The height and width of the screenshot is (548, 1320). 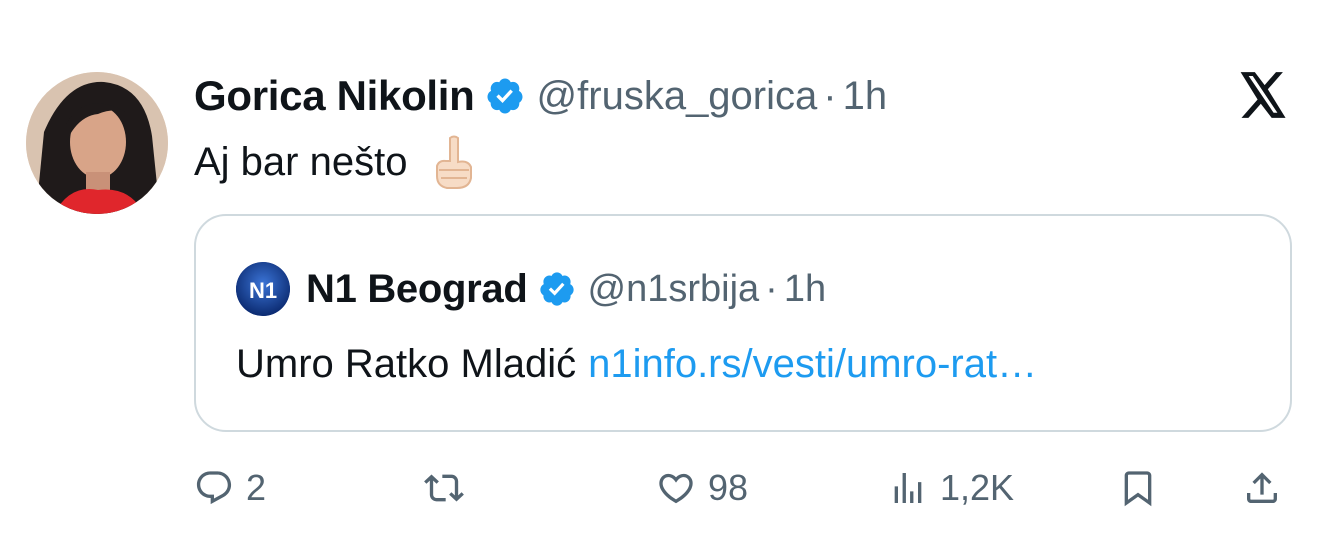 I want to click on share-button, so click(x=1262, y=488).